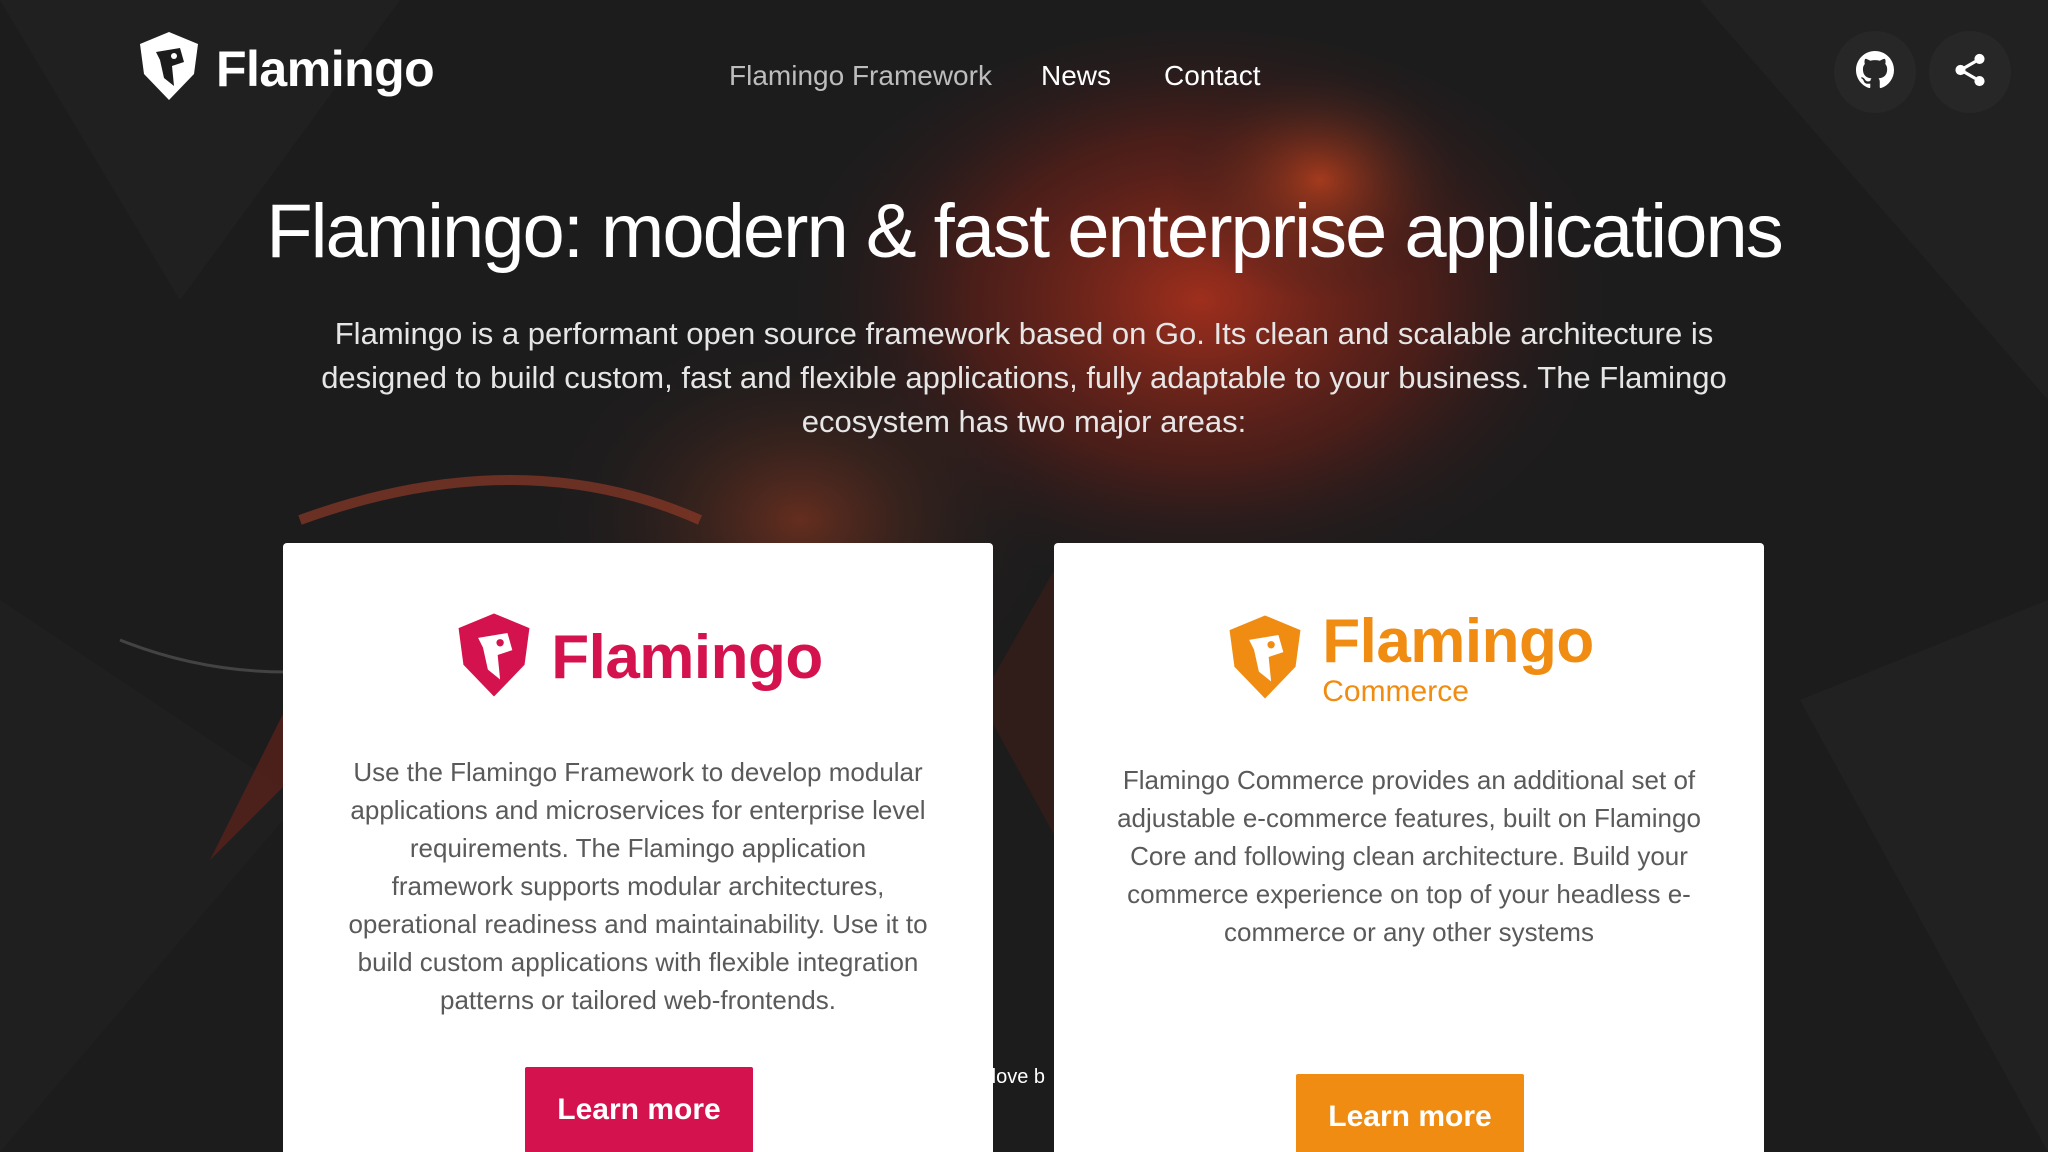  I want to click on site-header: Flamingo Flamingo Framework News Contact, so click(1024, 75).